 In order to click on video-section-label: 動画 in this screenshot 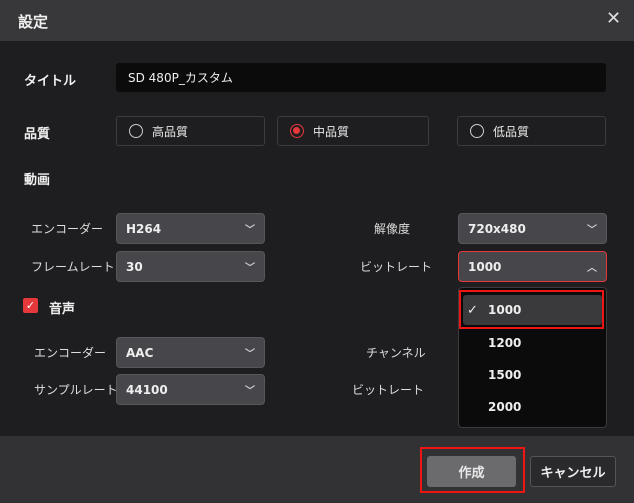, I will do `click(37, 180)`.